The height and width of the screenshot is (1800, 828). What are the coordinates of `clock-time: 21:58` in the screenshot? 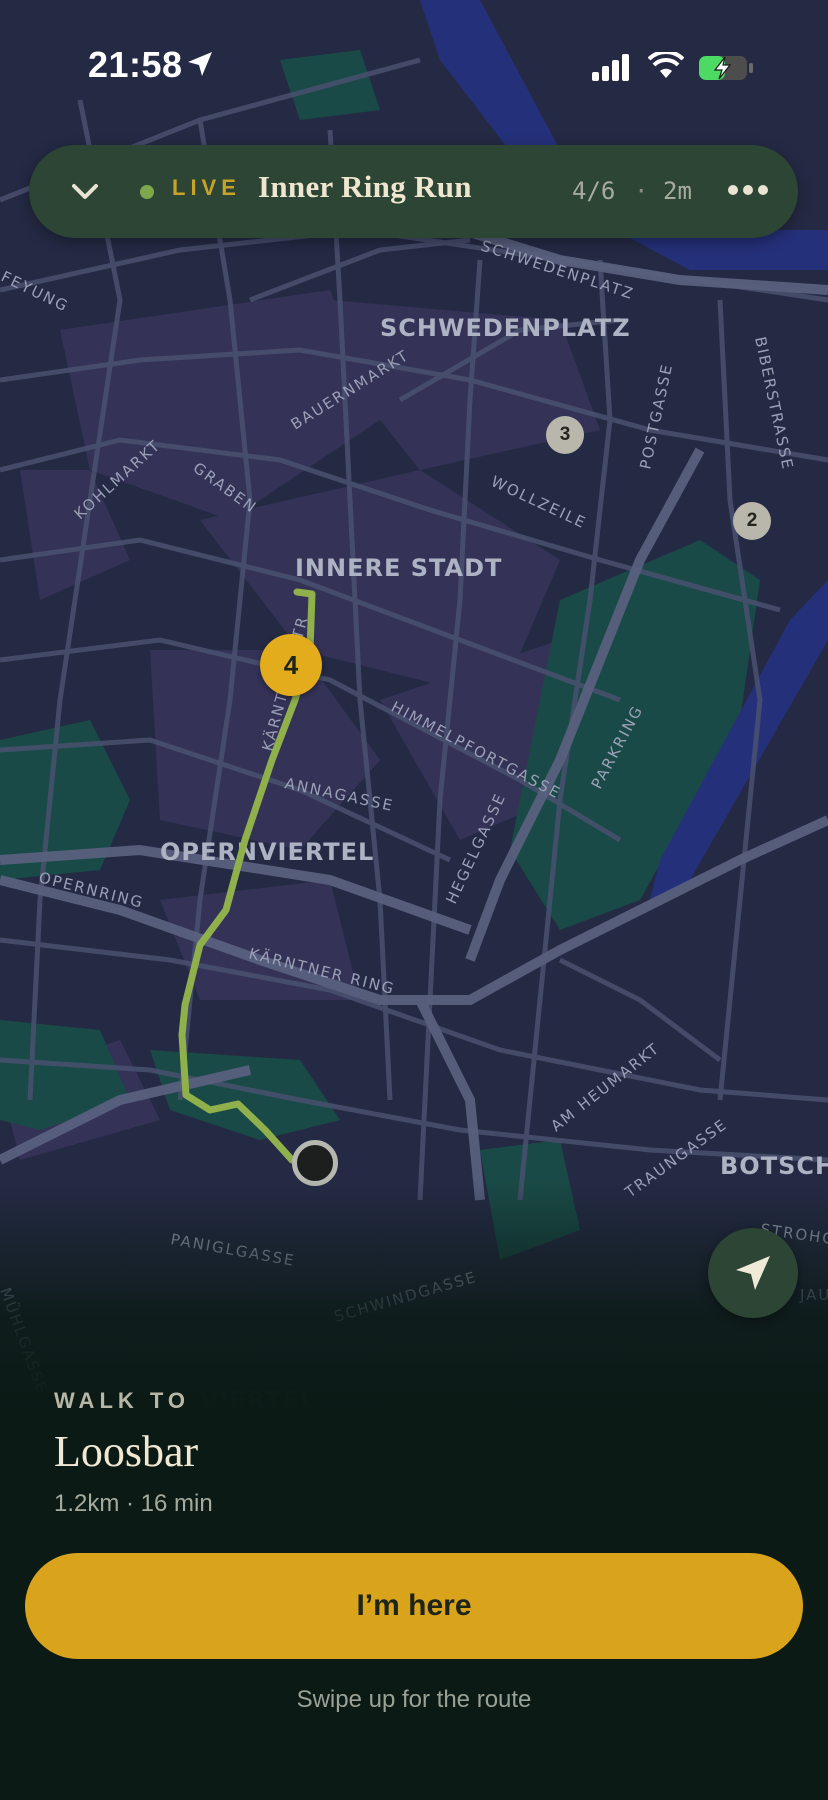 It's located at (135, 64).